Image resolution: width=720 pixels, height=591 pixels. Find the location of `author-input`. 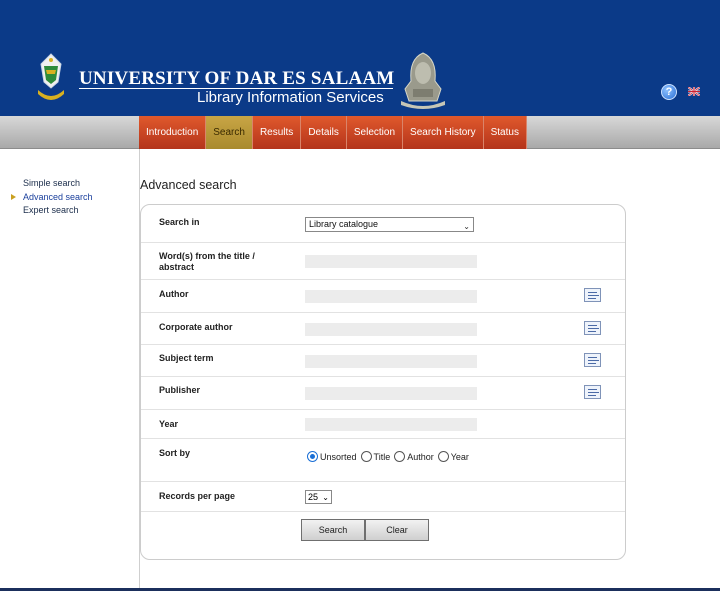

author-input is located at coordinates (391, 296).